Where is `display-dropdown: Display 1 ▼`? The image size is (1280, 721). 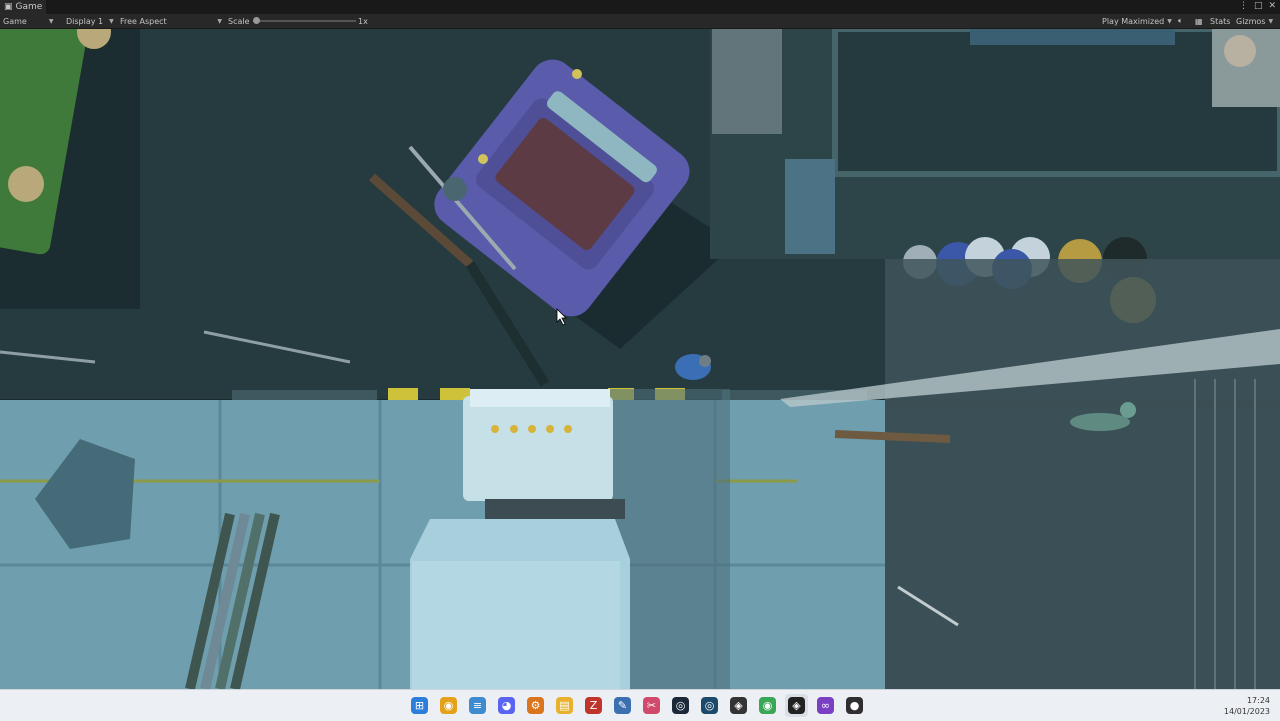
display-dropdown: Display 1 ▼ is located at coordinates (90, 21).